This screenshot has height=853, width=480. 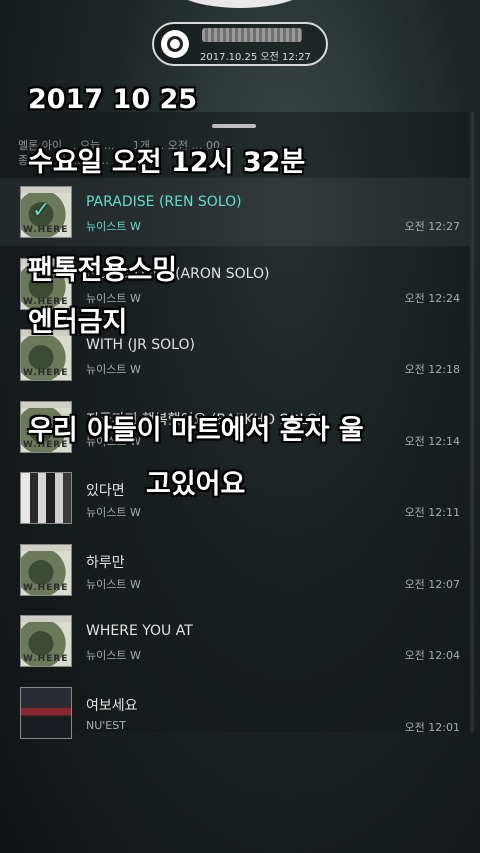 I want to click on song-title: PARADISE (REN SOLO), so click(x=164, y=202).